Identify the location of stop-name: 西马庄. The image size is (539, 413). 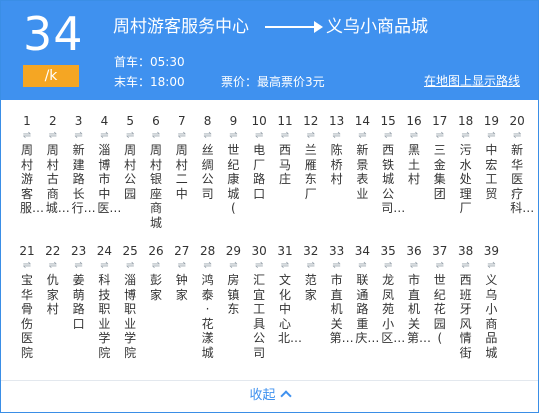
(284, 164).